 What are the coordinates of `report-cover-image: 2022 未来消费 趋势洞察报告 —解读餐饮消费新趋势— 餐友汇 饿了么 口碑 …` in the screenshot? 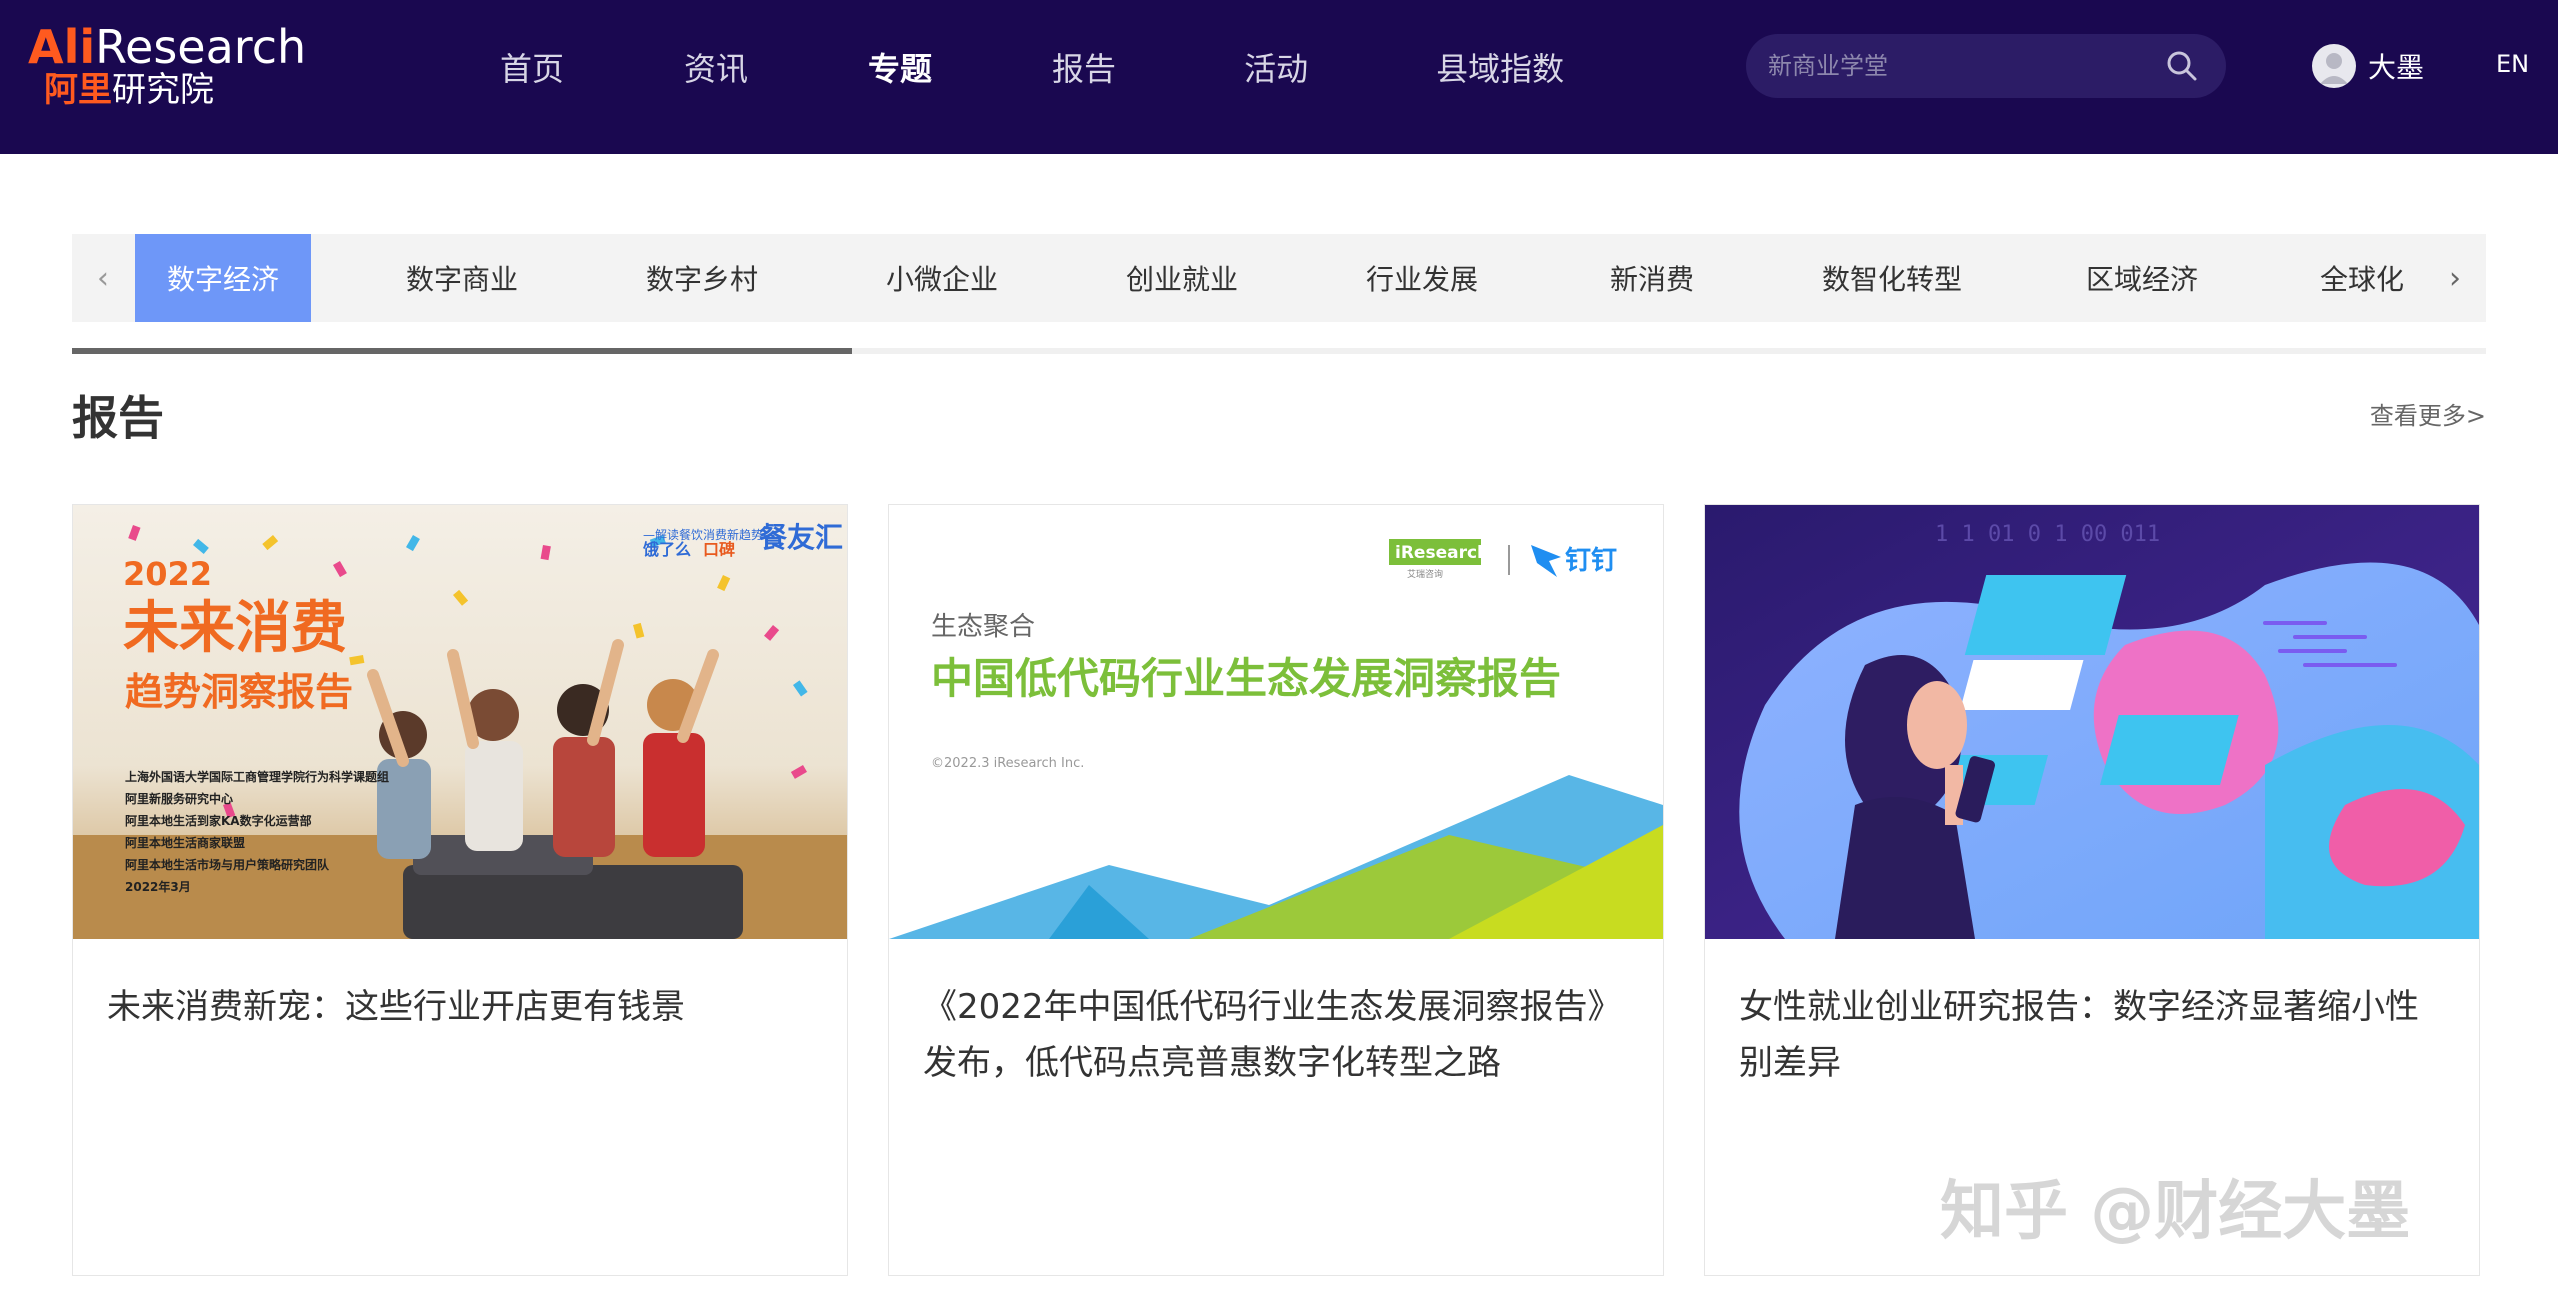 It's located at (460, 722).